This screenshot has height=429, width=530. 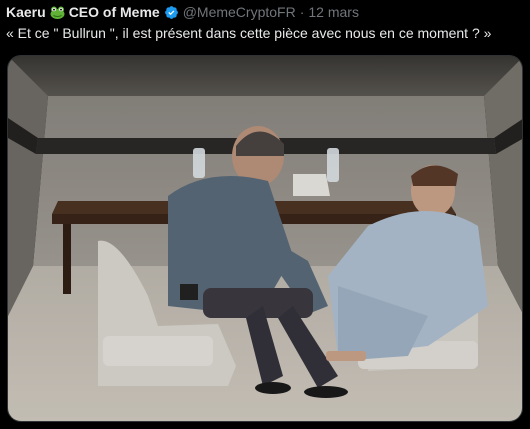 What do you see at coordinates (57, 12) in the screenshot?
I see `frog-icon` at bounding box center [57, 12].